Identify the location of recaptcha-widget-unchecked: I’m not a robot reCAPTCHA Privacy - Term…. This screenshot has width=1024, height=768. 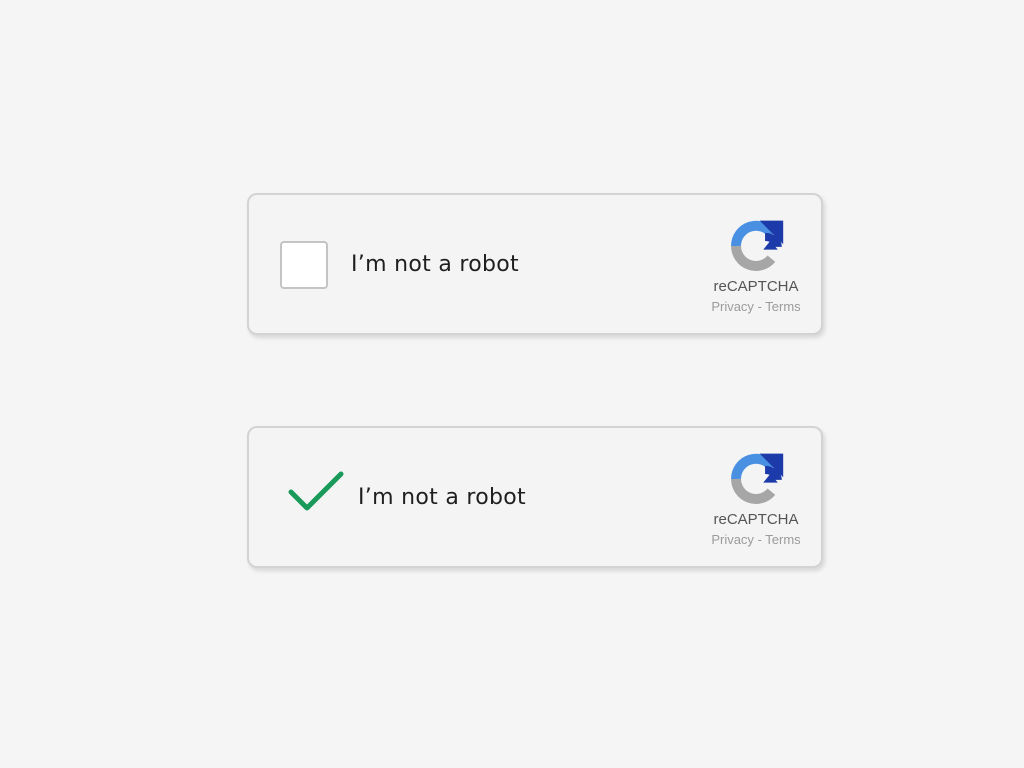
(535, 264).